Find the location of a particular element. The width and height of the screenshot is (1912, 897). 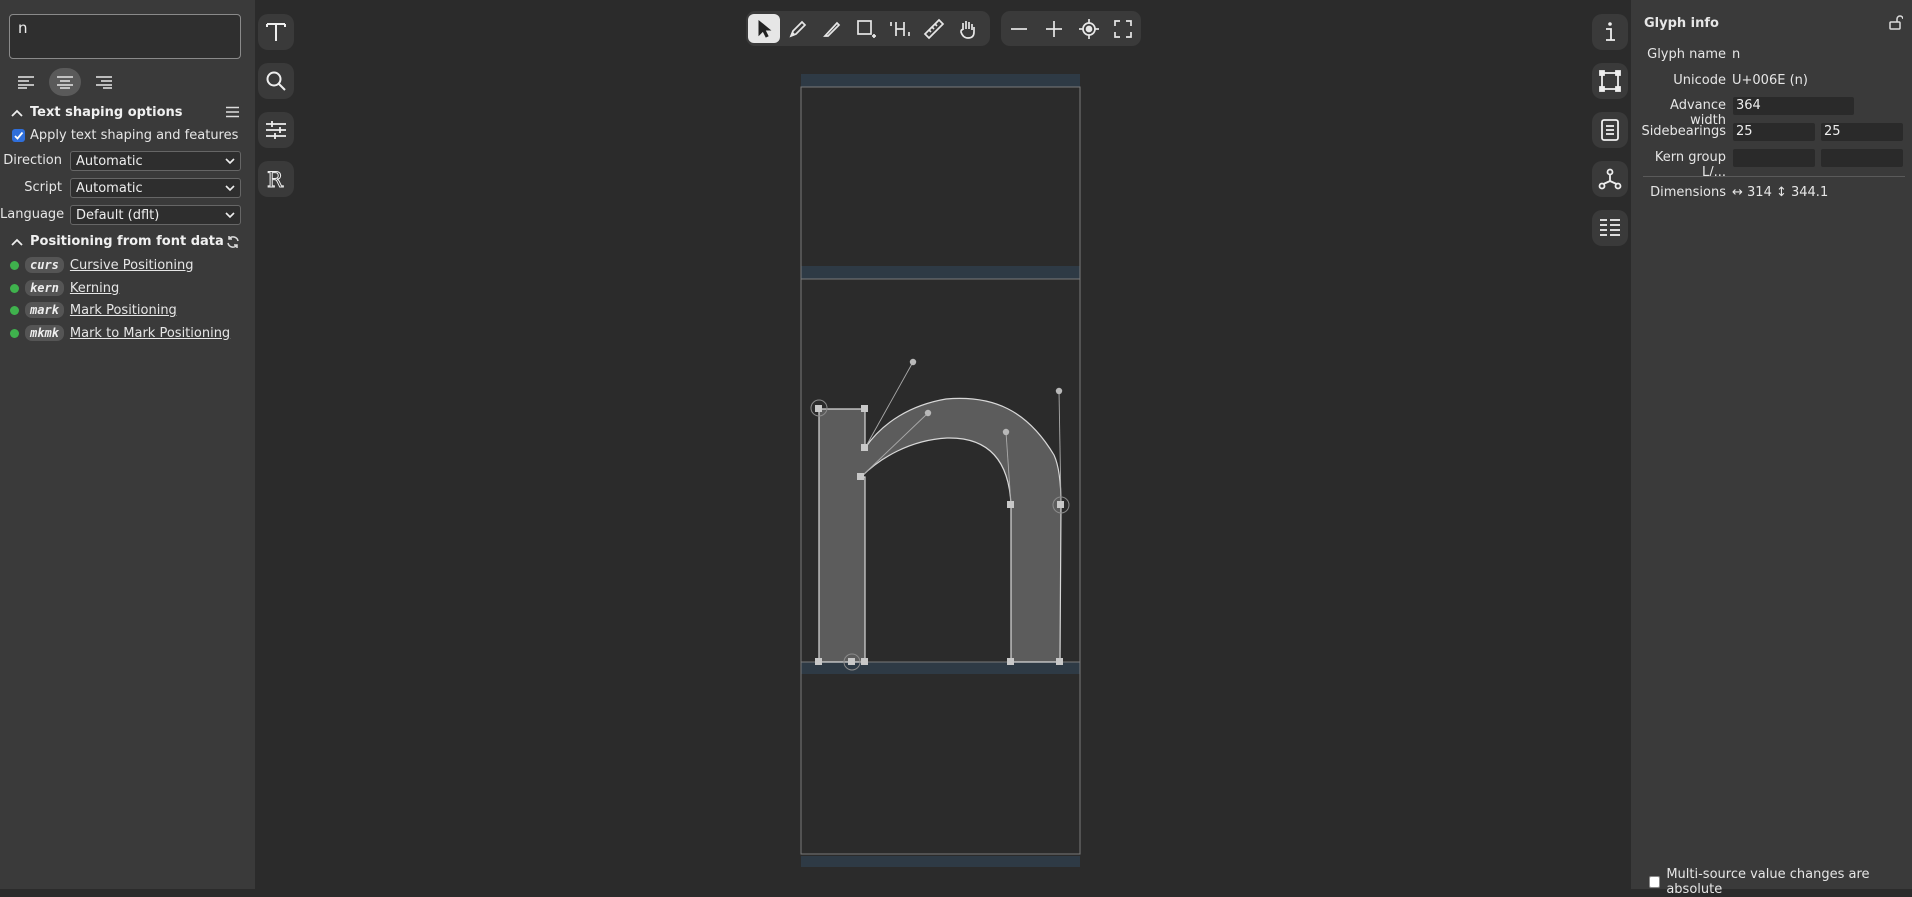

dimensions-value: ↔ 314 ↕ 344.1 is located at coordinates (1780, 192).